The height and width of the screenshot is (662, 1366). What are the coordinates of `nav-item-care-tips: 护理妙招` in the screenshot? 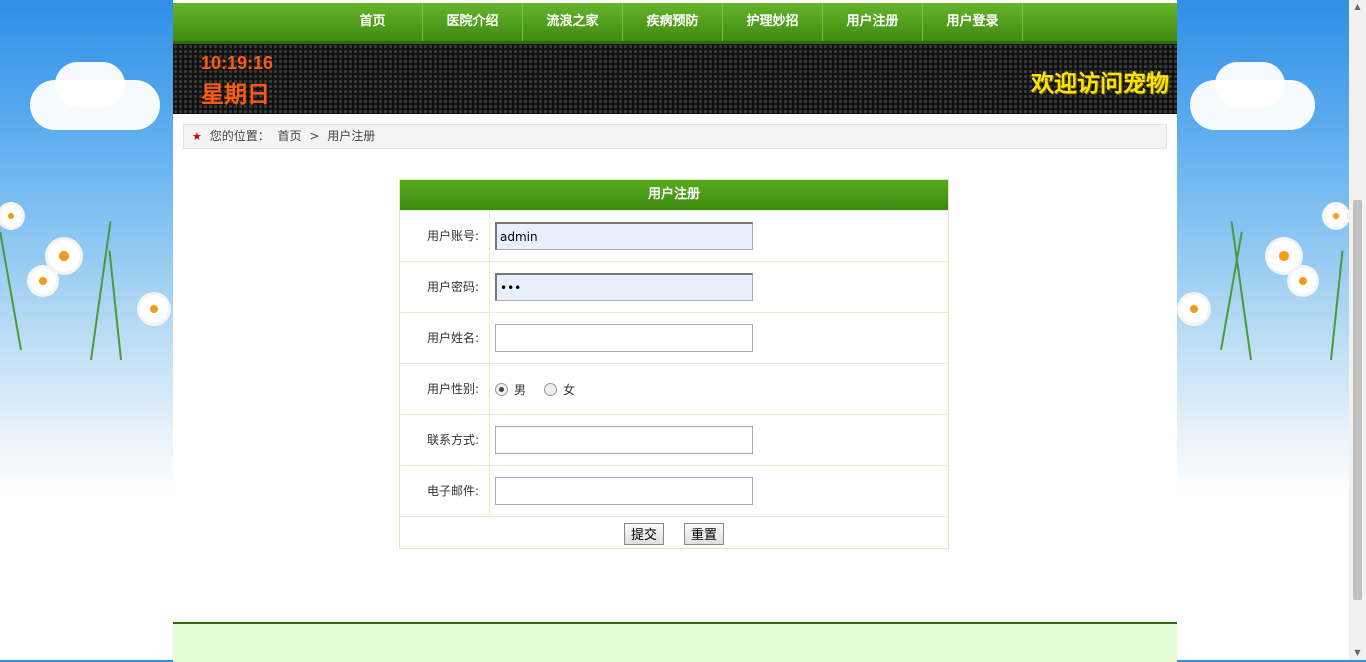 It's located at (773, 22).